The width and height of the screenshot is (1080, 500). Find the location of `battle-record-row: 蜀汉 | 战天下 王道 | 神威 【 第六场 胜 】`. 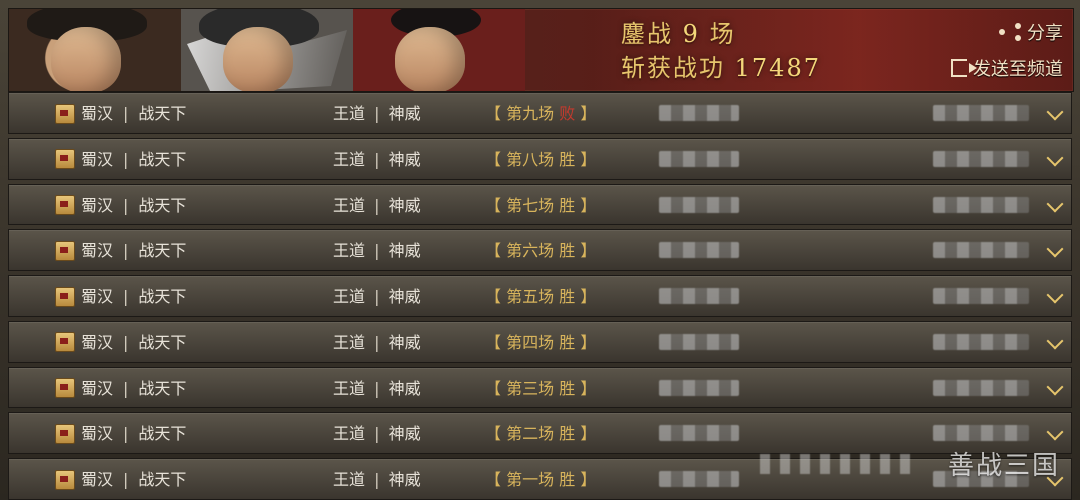

battle-record-row: 蜀汉 | 战天下 王道 | 神威 【 第六场 胜 】 is located at coordinates (540, 250).